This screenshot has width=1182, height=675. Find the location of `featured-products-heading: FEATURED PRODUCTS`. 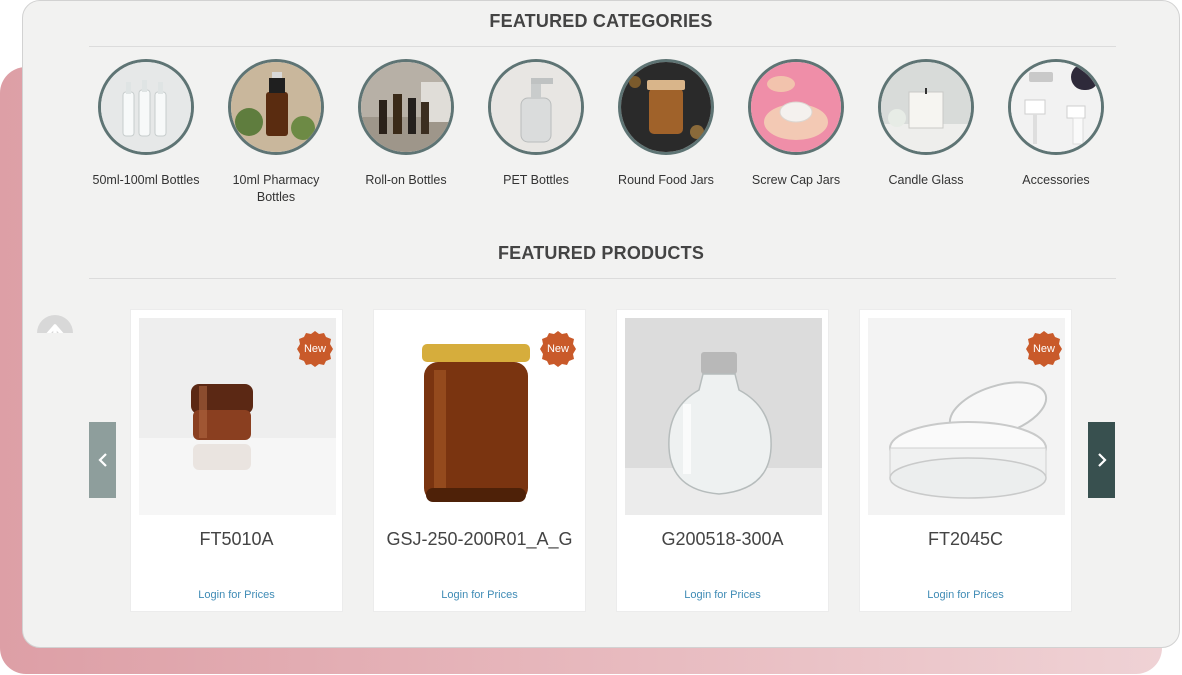

featured-products-heading: FEATURED PRODUCTS is located at coordinates (601, 253).